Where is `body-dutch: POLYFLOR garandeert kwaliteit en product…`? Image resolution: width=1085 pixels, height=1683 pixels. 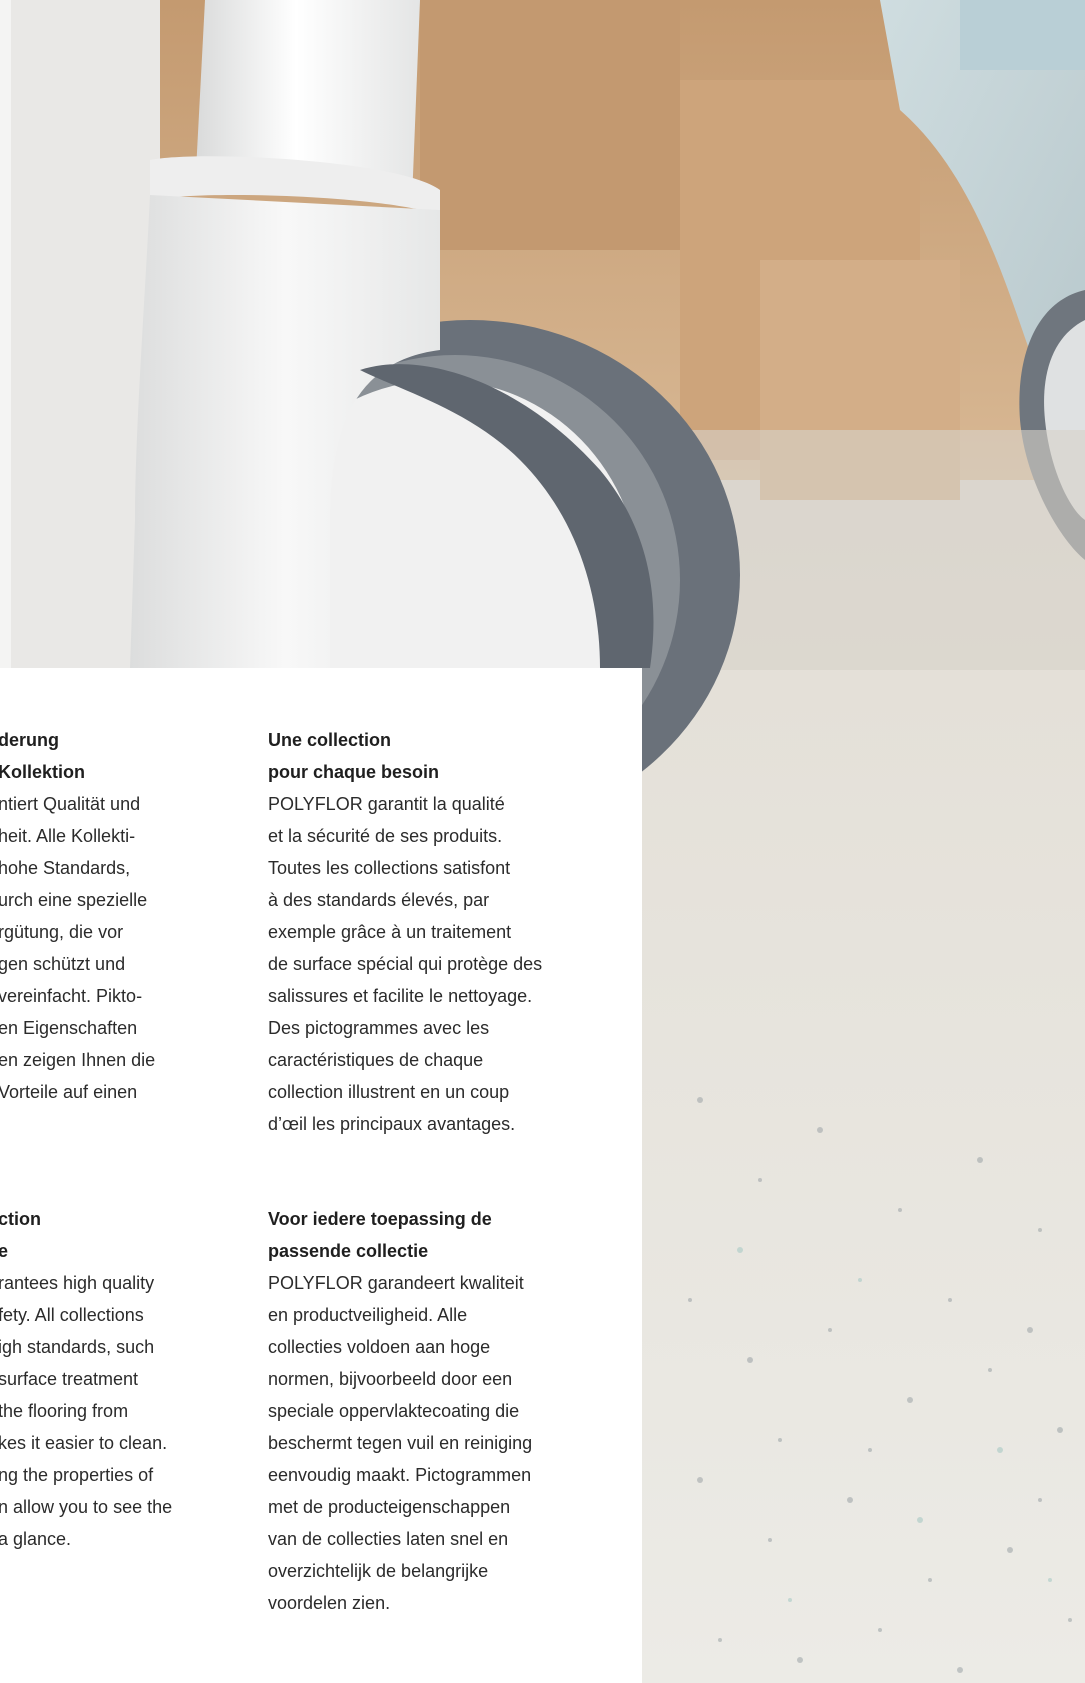 body-dutch: POLYFLOR garandeert kwaliteit en product… is located at coordinates (400, 1443).